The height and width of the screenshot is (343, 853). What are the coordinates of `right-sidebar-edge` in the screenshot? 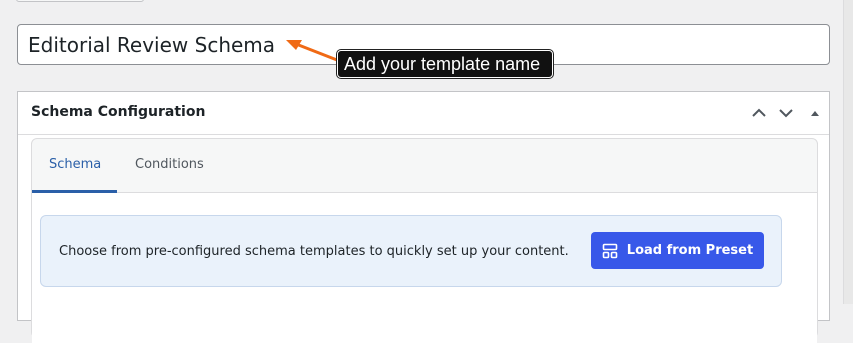 It's located at (848, 152).